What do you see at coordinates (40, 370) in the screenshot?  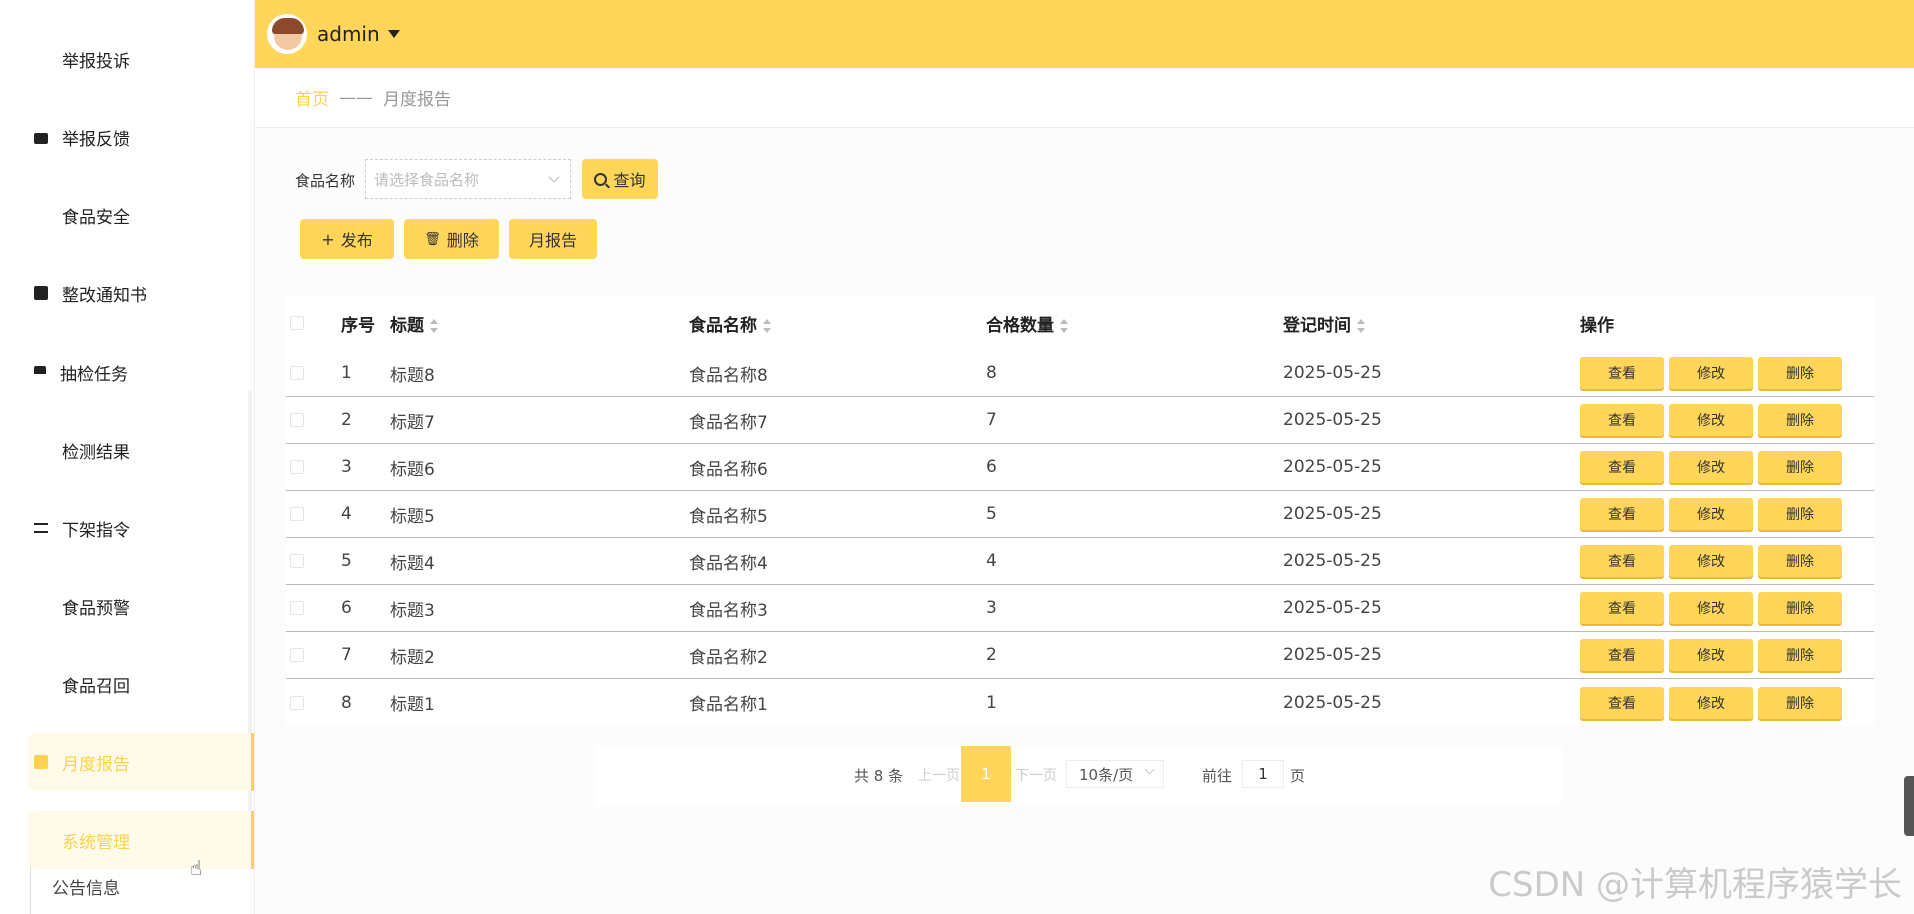 I see `brush-icon` at bounding box center [40, 370].